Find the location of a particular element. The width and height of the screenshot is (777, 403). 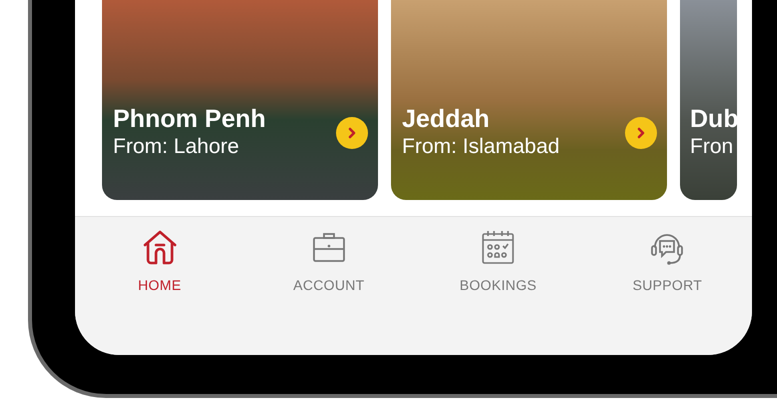

tab-button: SUPPORT is located at coordinates (667, 291).